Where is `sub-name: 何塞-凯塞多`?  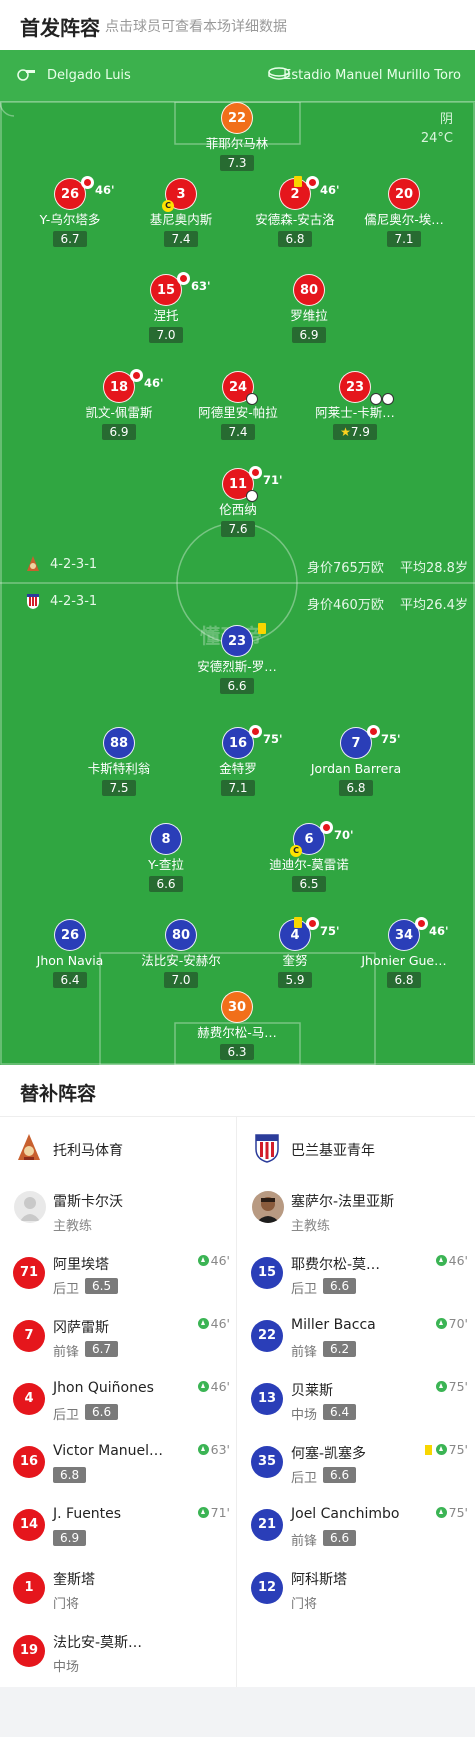 sub-name: 何塞-凯塞多 is located at coordinates (329, 1454).